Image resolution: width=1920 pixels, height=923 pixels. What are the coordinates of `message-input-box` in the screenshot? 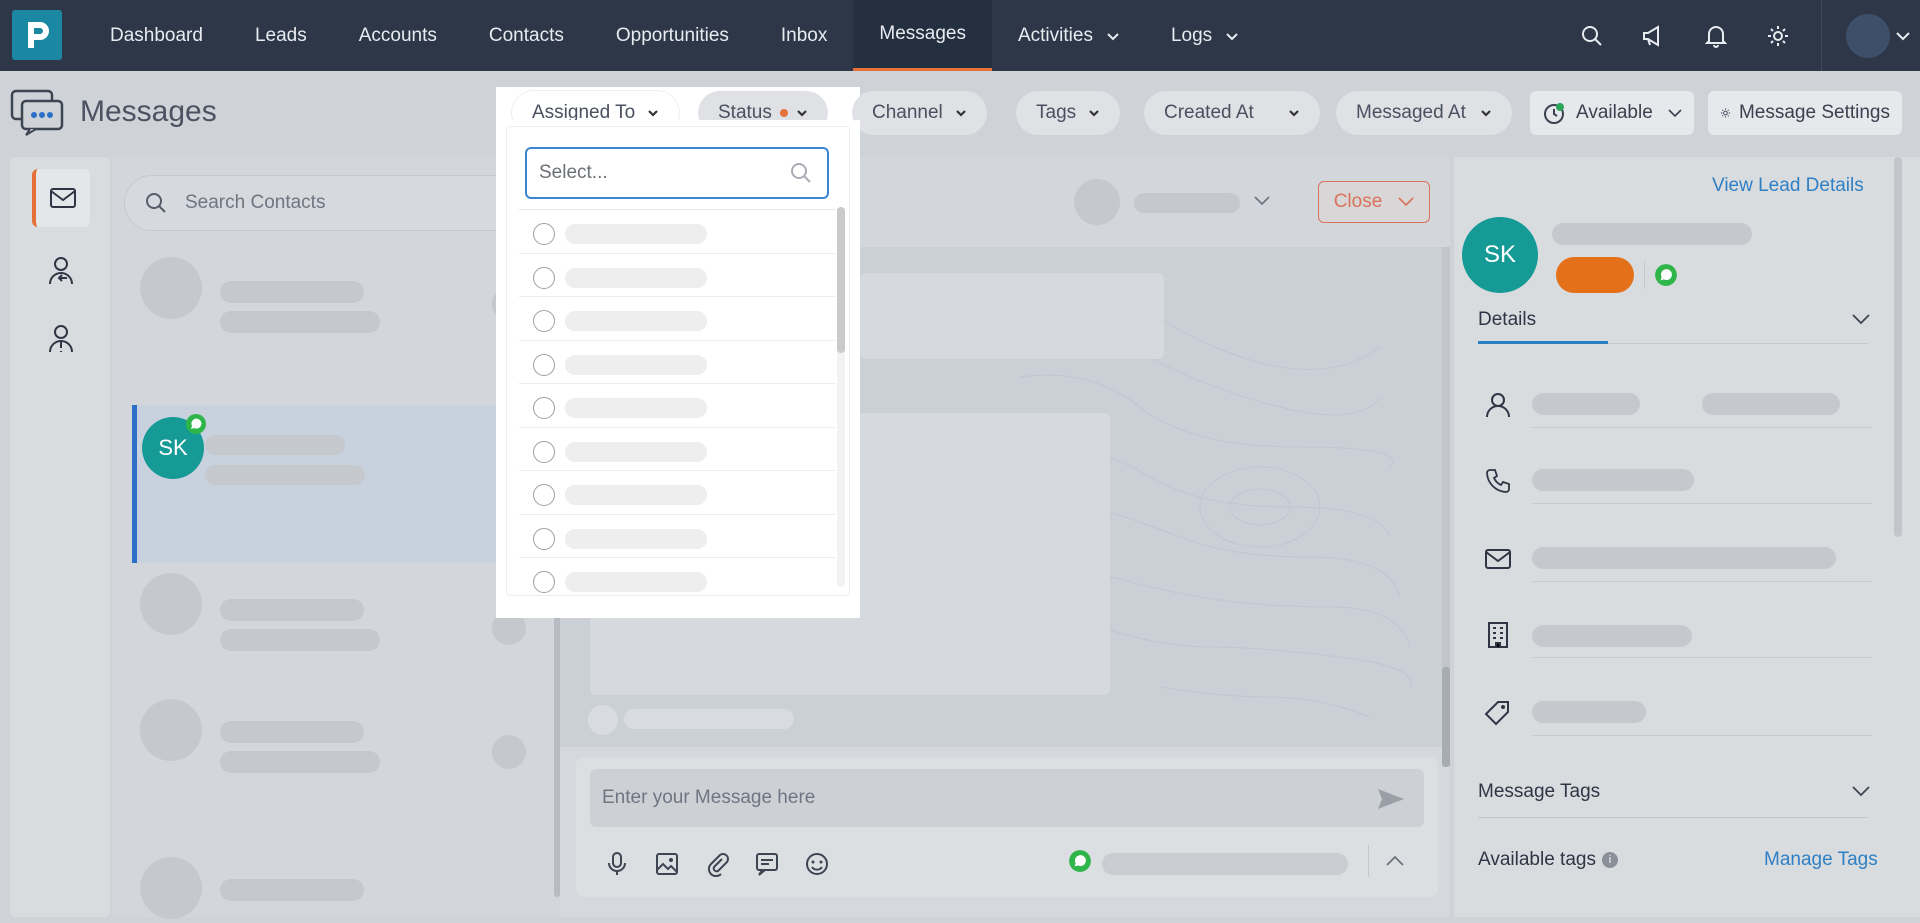 It's located at (1007, 798).